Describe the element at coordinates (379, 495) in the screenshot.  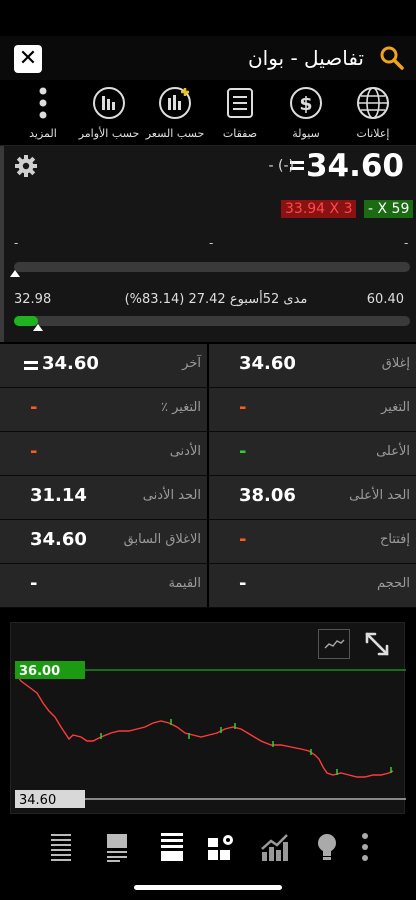
I see `stat-label: الحد الأعلى` at that location.